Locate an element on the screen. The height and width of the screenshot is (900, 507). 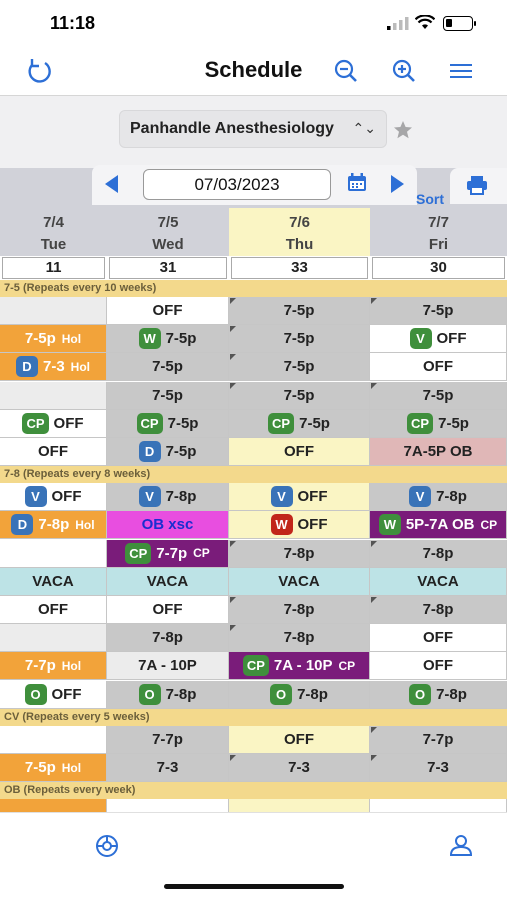
shift-cell: O OFF is located at coordinates (53, 694).